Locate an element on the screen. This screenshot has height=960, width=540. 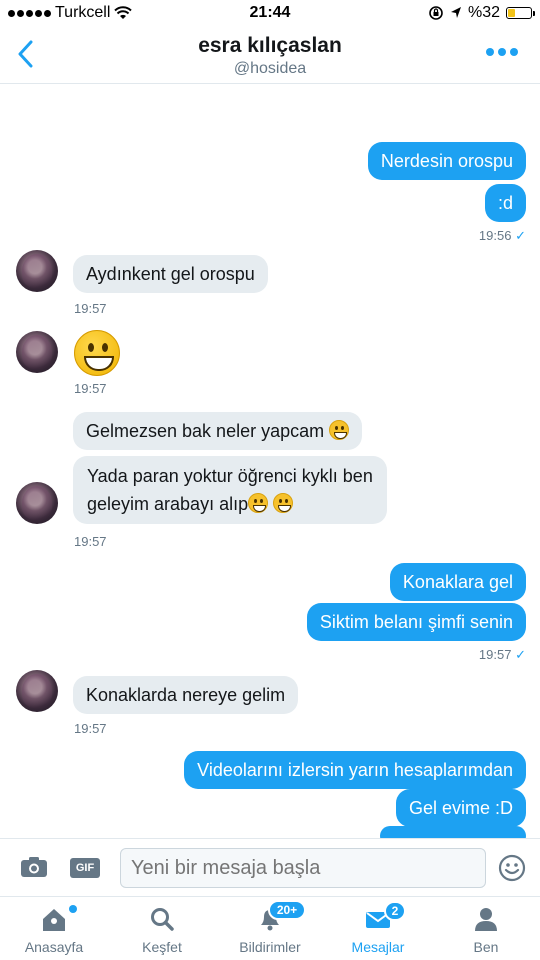
message-text: geleyim arabayı alıp is located at coordinates (168, 504).